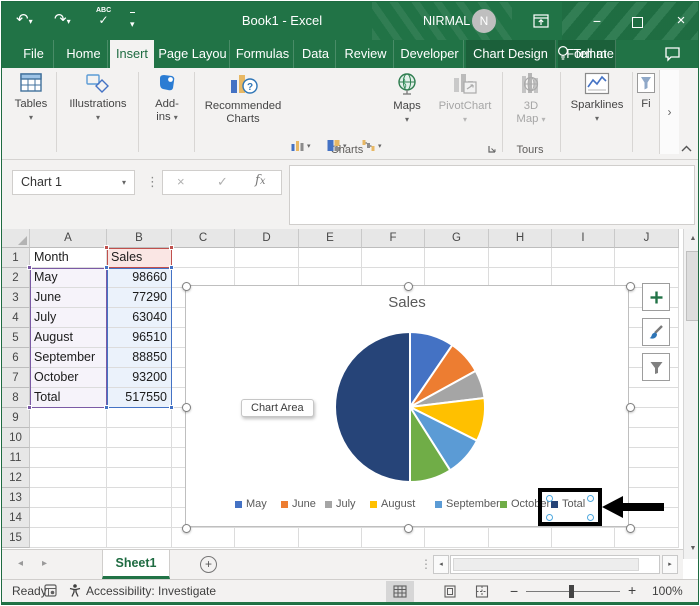 This screenshot has height=606, width=700. I want to click on cell-D15, so click(267, 538).